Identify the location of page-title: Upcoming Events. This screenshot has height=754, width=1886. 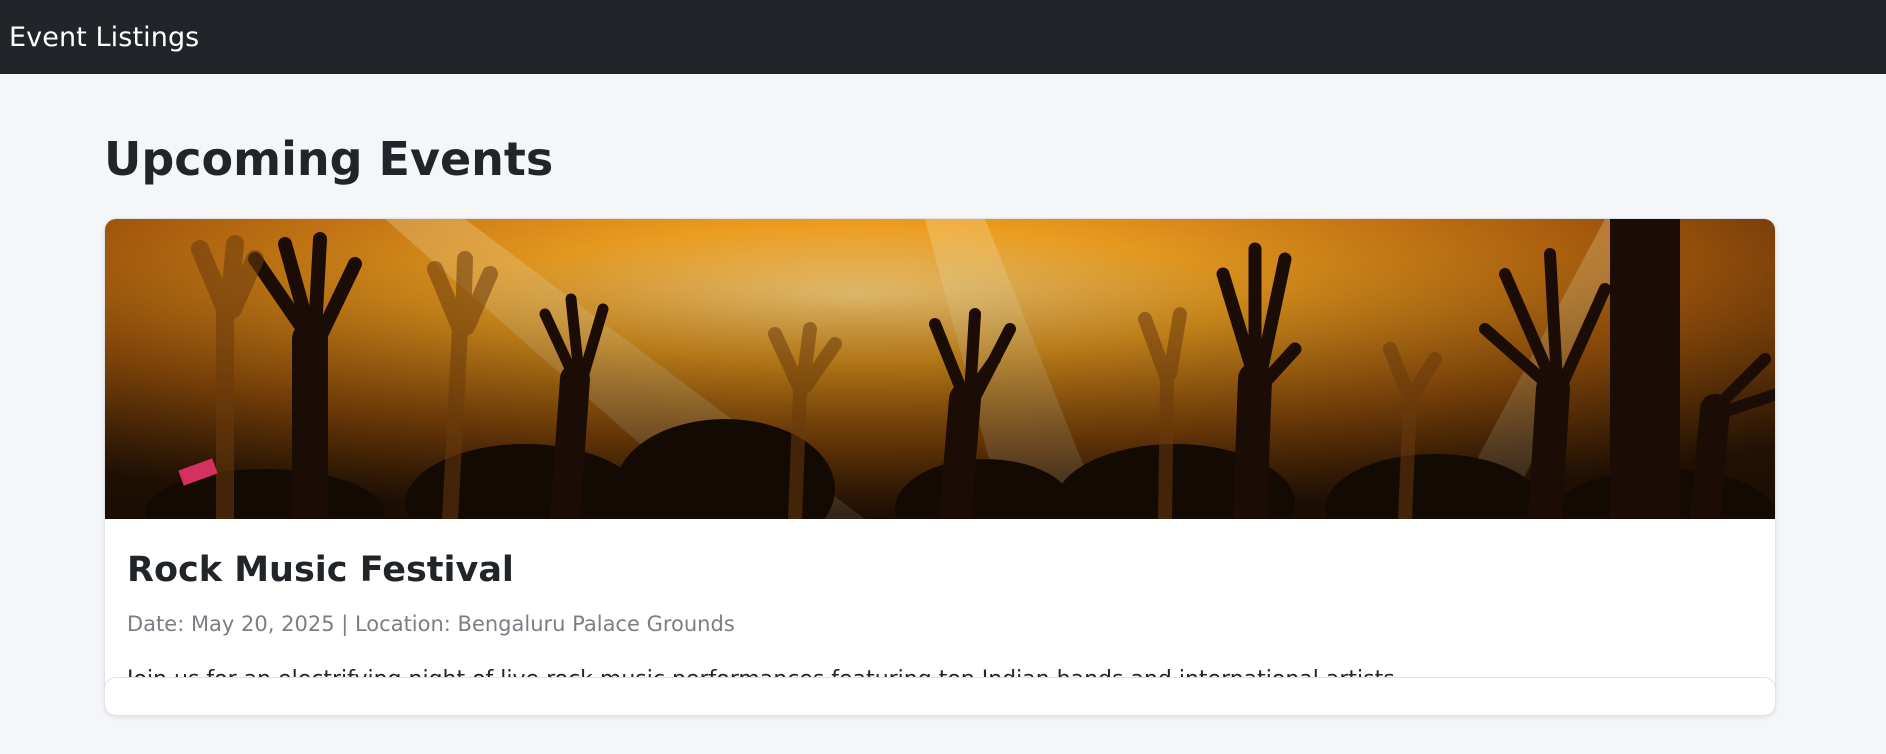
(329, 159).